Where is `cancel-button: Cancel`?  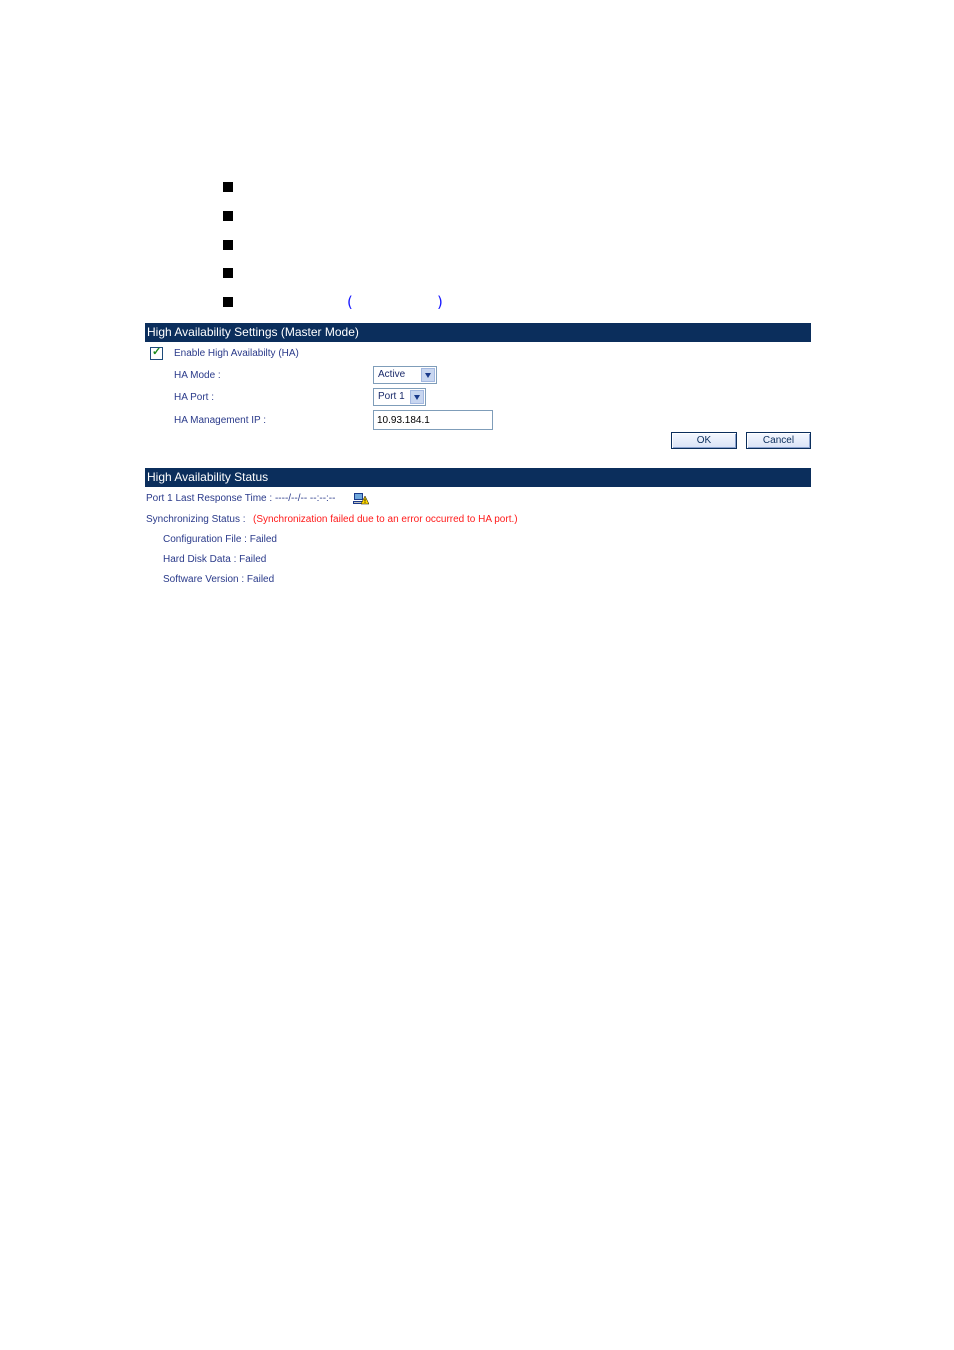 cancel-button: Cancel is located at coordinates (778, 440).